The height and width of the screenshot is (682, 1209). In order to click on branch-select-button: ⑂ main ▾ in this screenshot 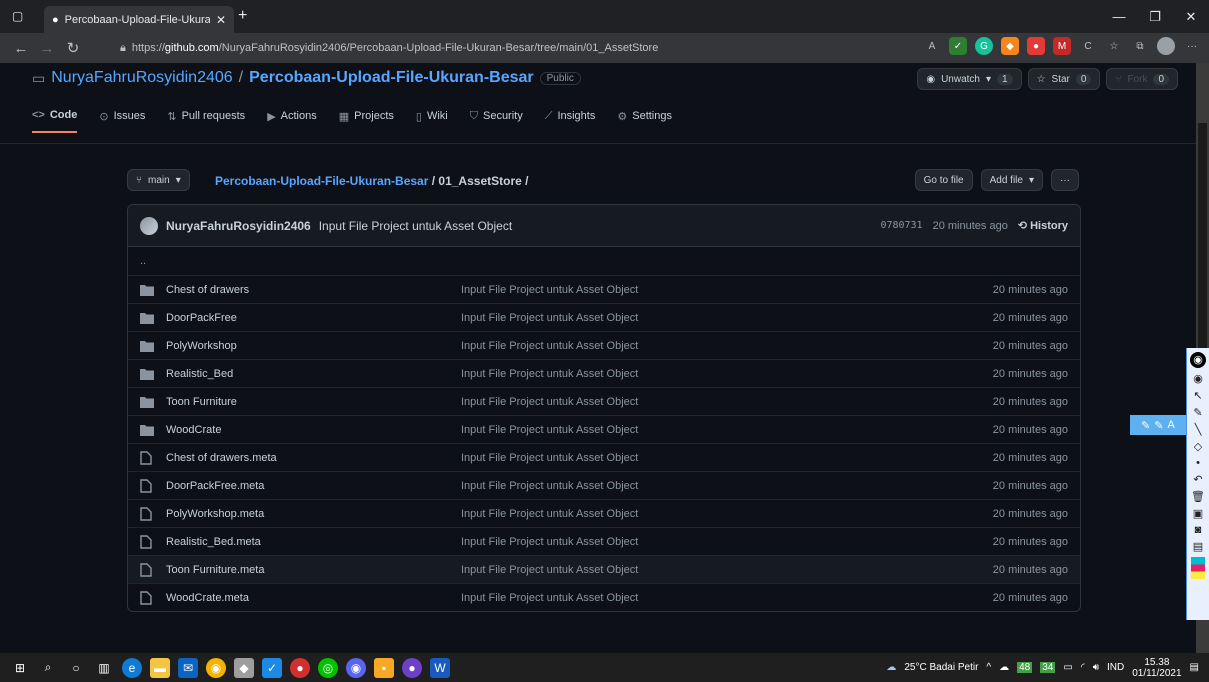, I will do `click(158, 180)`.